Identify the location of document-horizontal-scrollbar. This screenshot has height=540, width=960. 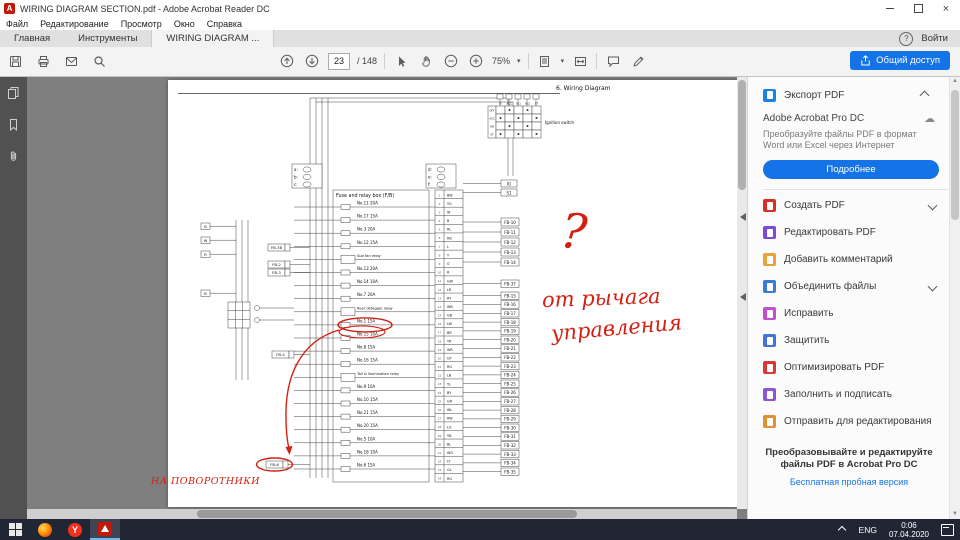
(382, 514).